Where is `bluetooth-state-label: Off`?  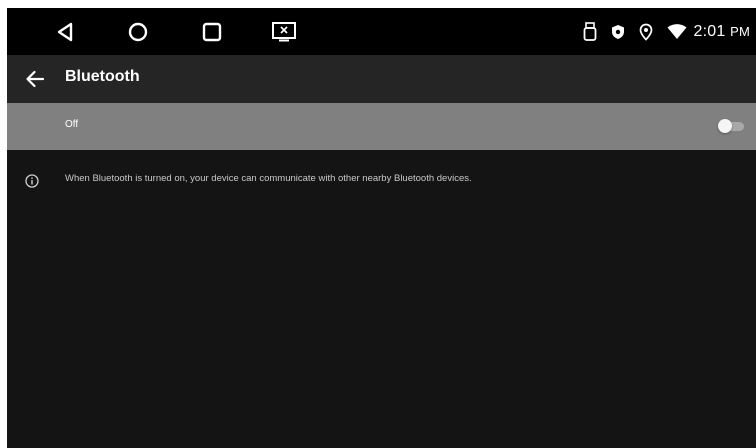
bluetooth-state-label: Off is located at coordinates (72, 124).